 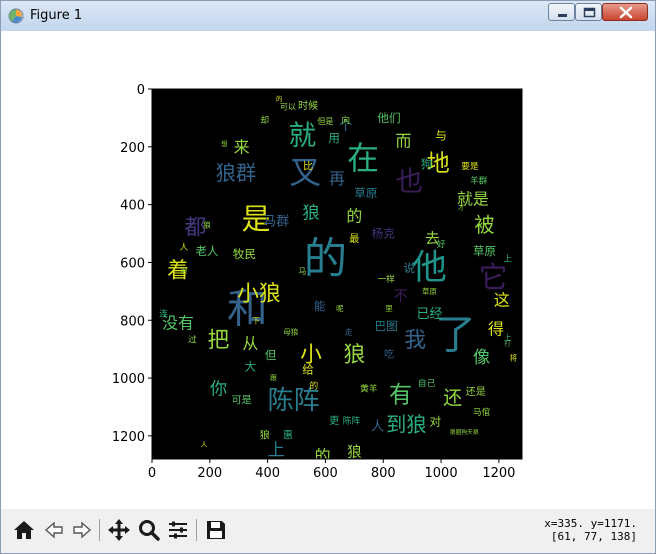 What do you see at coordinates (224, 143) in the screenshot?
I see `word-cloud-word: 想` at bounding box center [224, 143].